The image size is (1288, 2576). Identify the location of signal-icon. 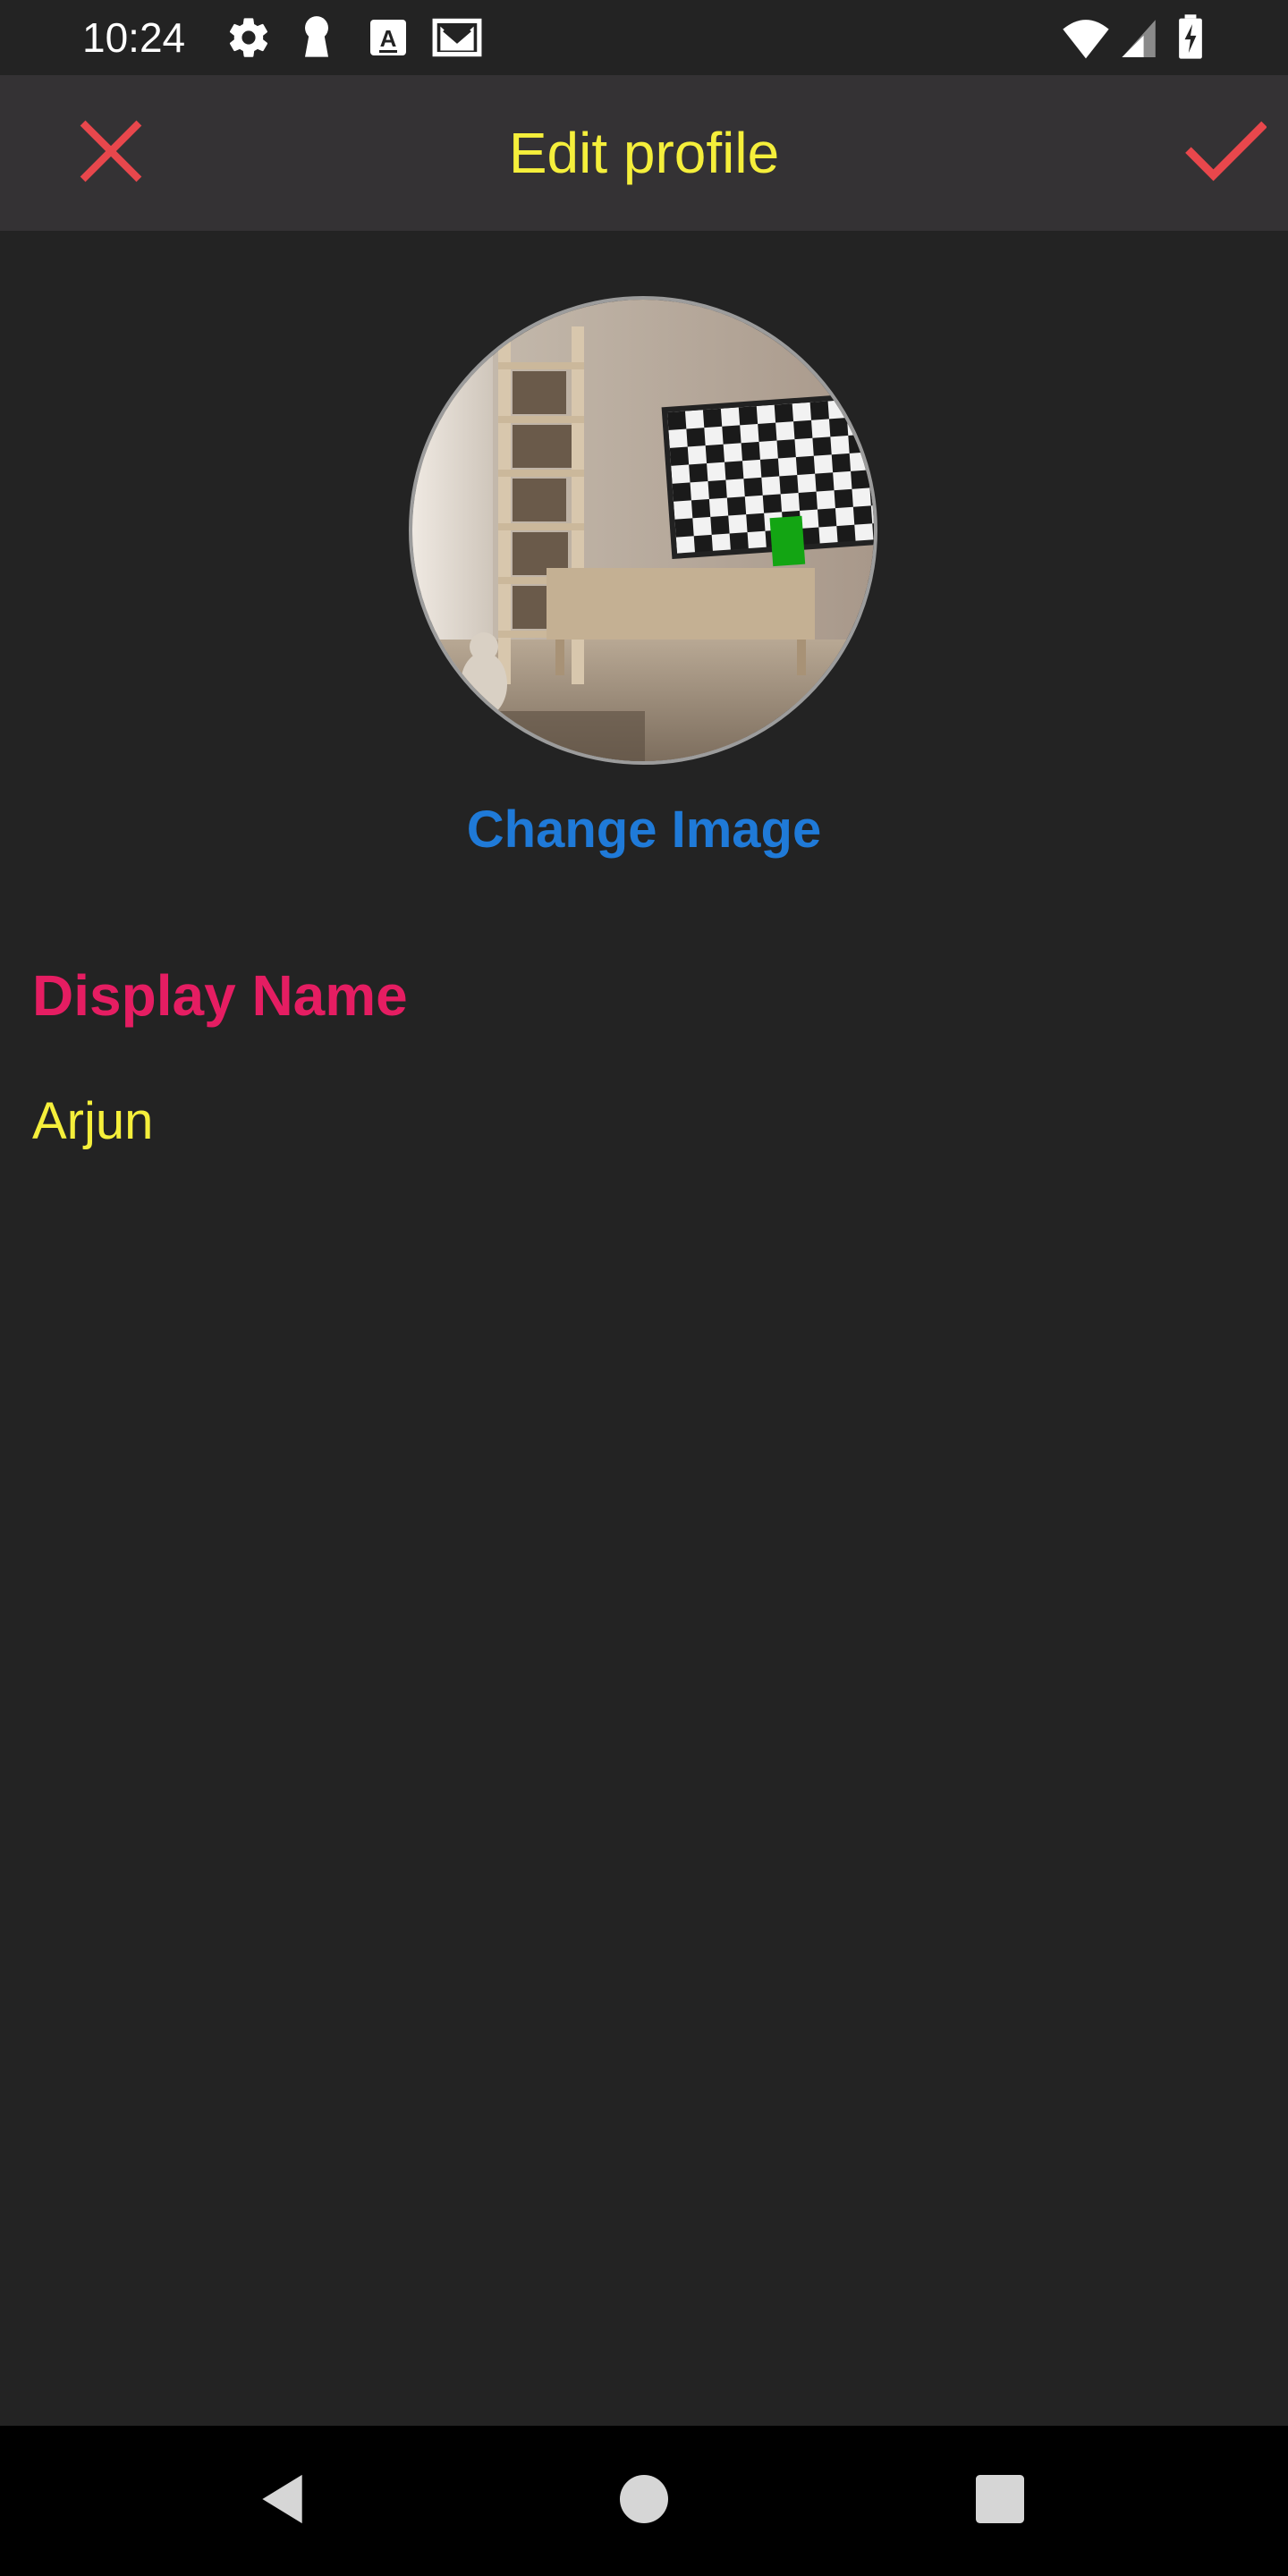
(1137, 39).